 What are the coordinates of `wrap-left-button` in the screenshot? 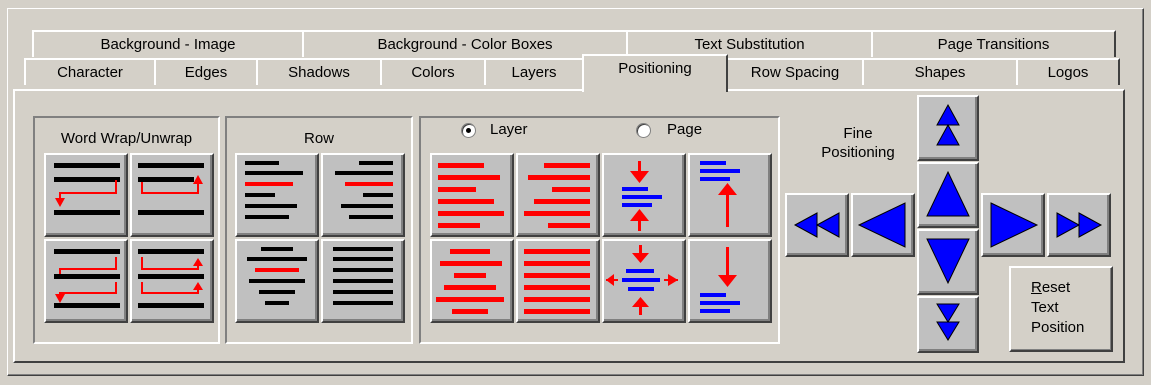 It's located at (86, 195).